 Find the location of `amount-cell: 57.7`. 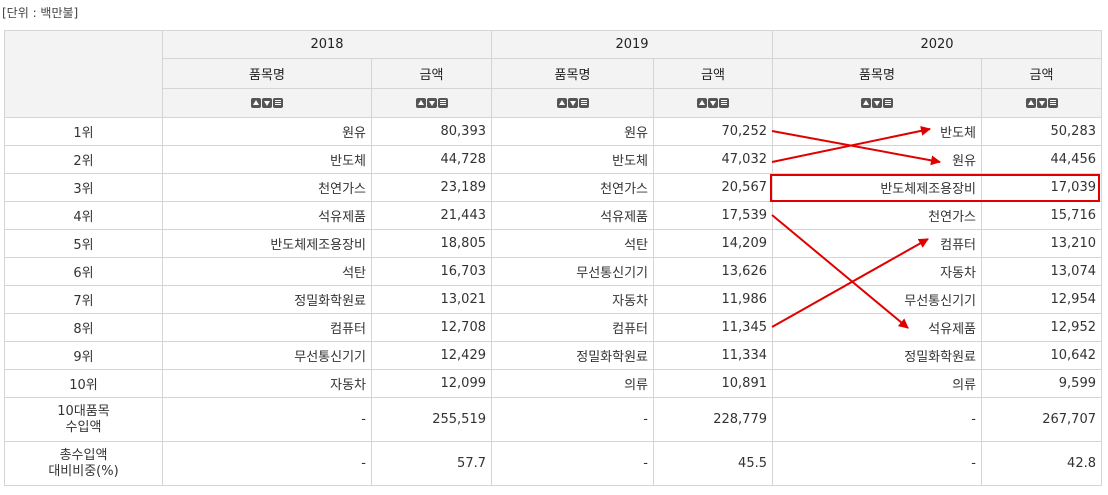

amount-cell: 57.7 is located at coordinates (431, 463).